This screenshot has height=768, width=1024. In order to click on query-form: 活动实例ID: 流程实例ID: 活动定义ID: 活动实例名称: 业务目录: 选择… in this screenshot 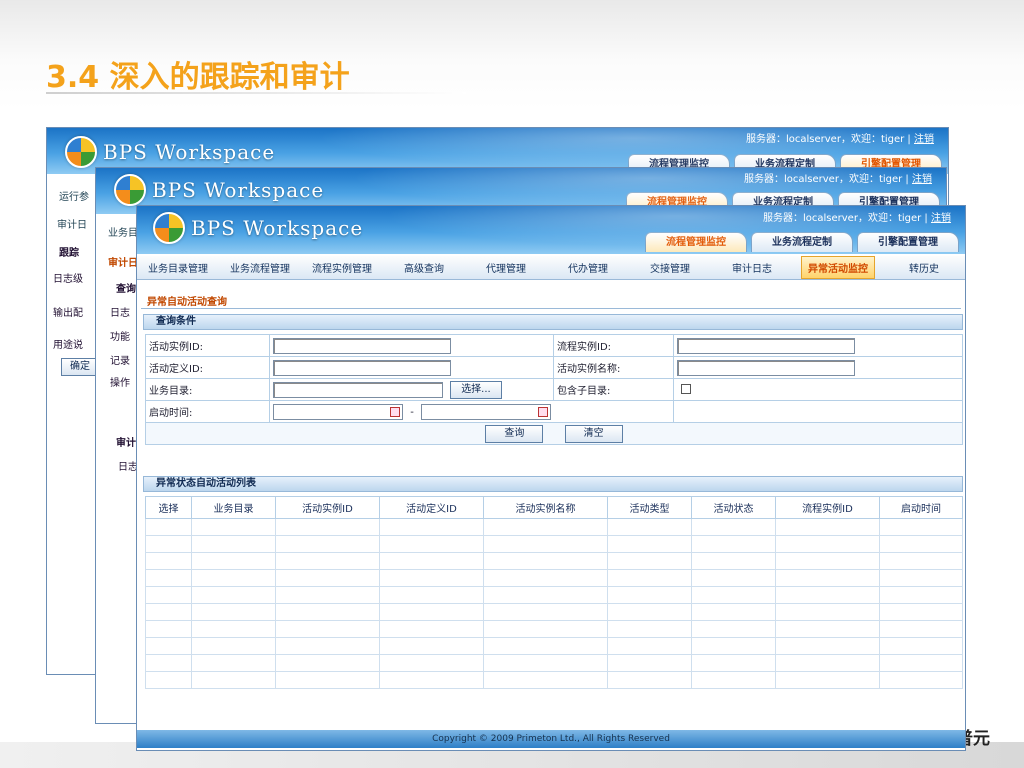, I will do `click(554, 389)`.